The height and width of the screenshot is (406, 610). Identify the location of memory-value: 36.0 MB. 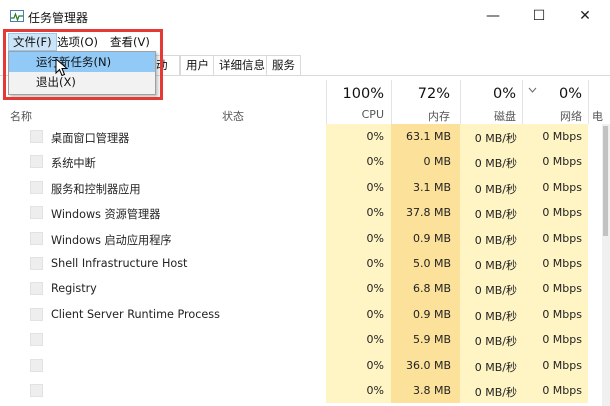
(428, 365).